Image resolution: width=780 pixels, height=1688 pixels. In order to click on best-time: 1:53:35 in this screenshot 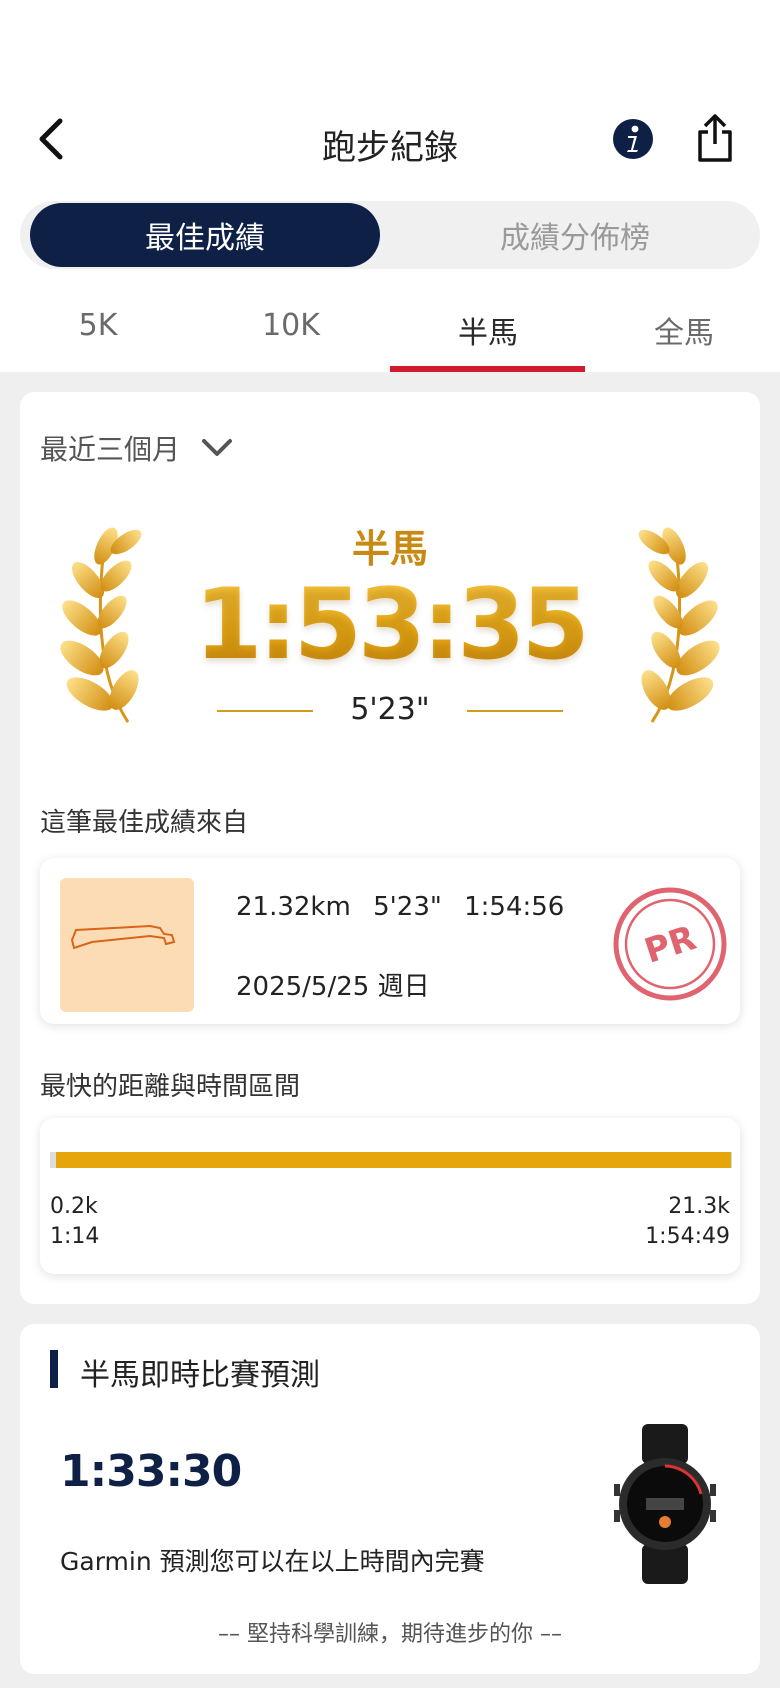, I will do `click(390, 625)`.